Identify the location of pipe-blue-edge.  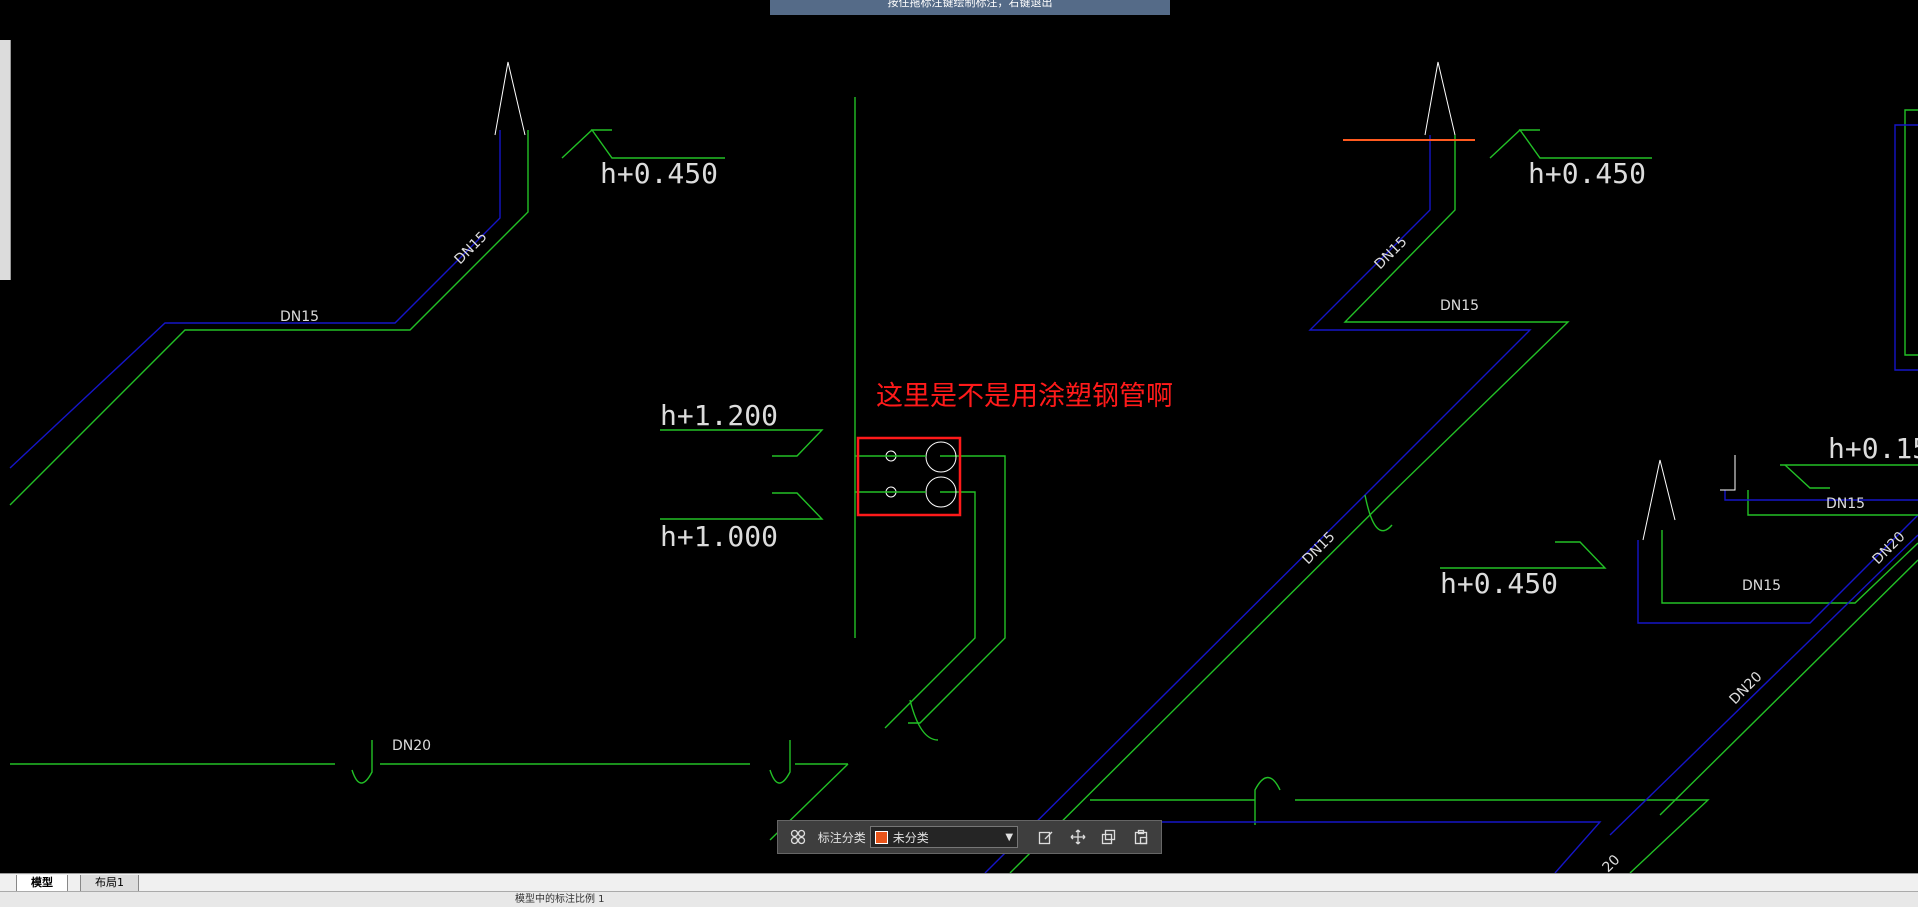
(1906, 247).